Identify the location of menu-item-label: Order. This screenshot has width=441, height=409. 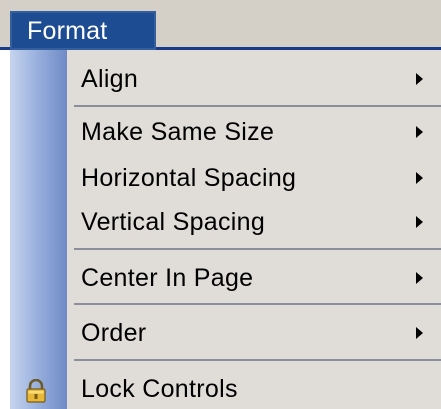
(114, 333).